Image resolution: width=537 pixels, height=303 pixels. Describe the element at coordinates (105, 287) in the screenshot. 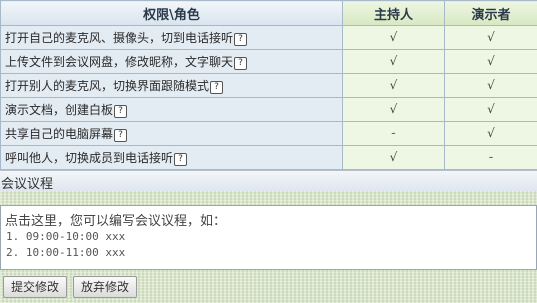

I see `discard-changes-button: 放弃修改` at that location.